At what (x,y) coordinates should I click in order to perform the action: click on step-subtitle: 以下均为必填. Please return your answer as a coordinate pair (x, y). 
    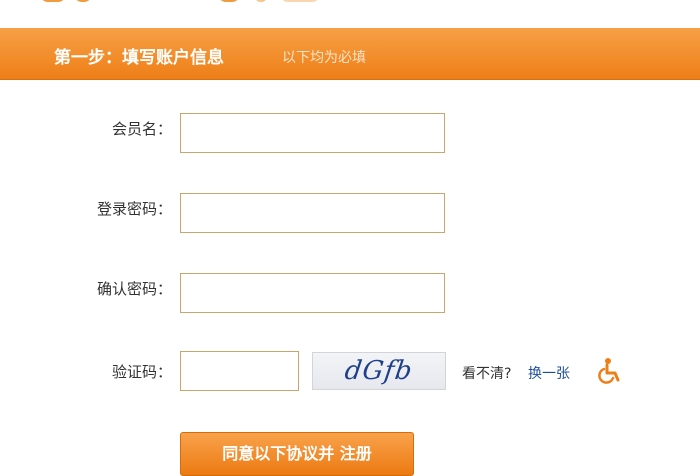
    Looking at the image, I should click on (324, 58).